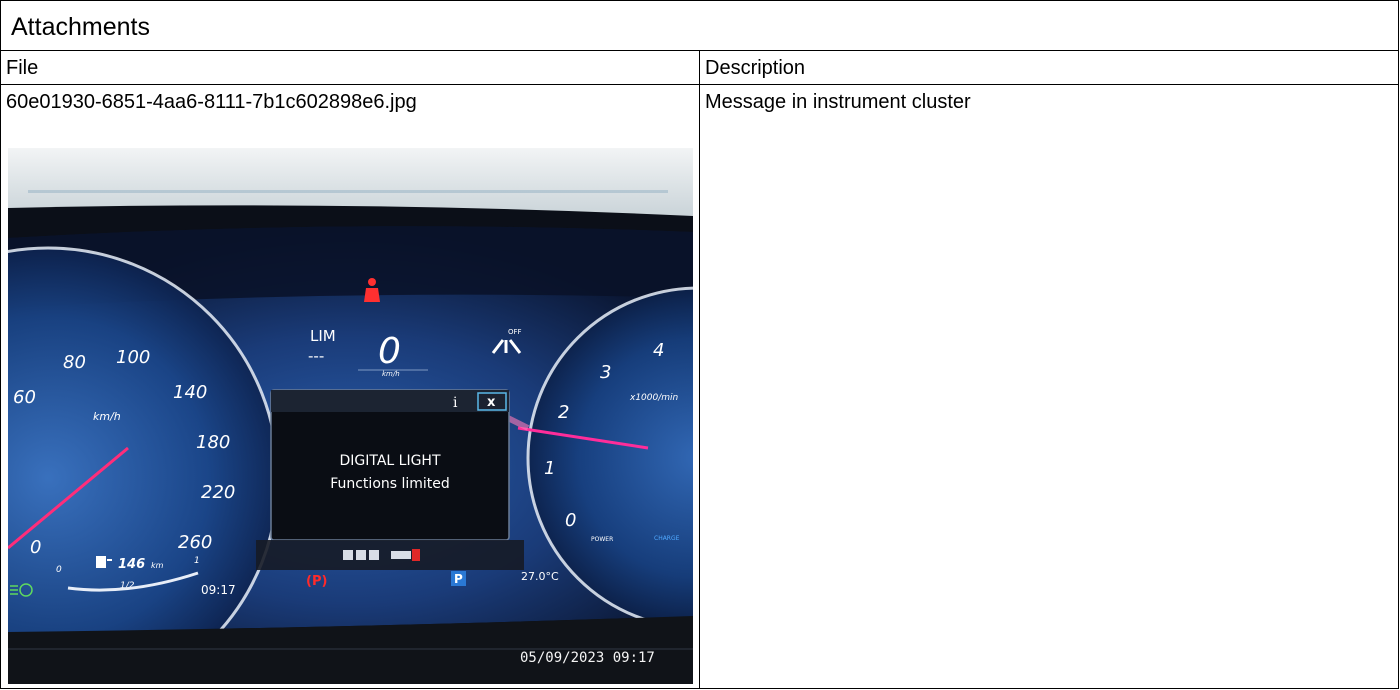 Image resolution: width=1400 pixels, height=690 pixels. I want to click on digital-speed-unit: km/h, so click(391, 374).